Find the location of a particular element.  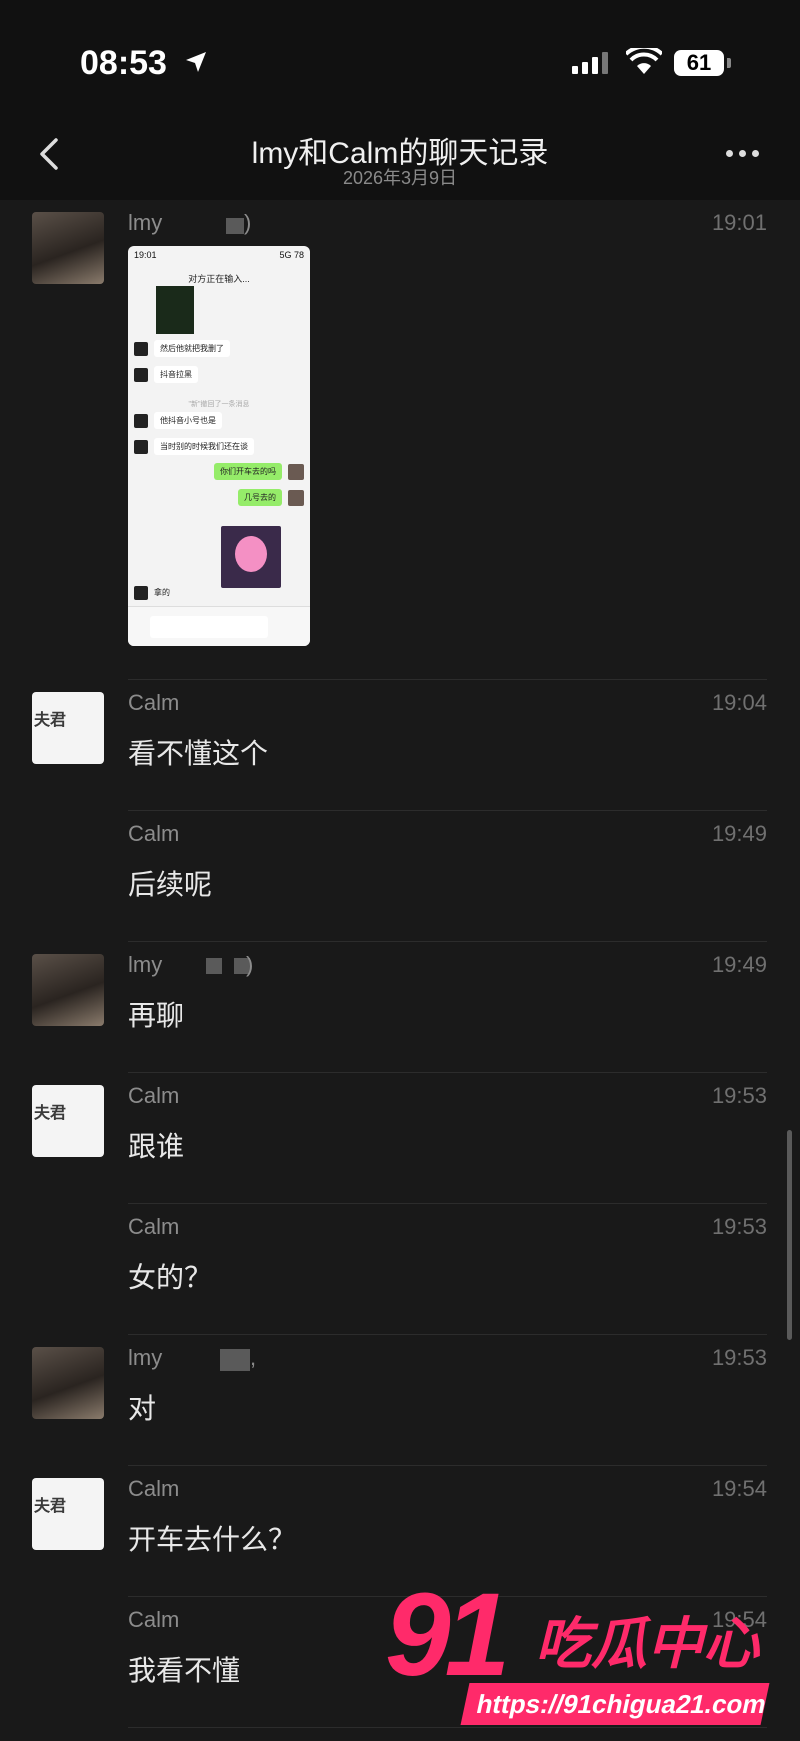

message-text: 看不懂这个 is located at coordinates (198, 753).